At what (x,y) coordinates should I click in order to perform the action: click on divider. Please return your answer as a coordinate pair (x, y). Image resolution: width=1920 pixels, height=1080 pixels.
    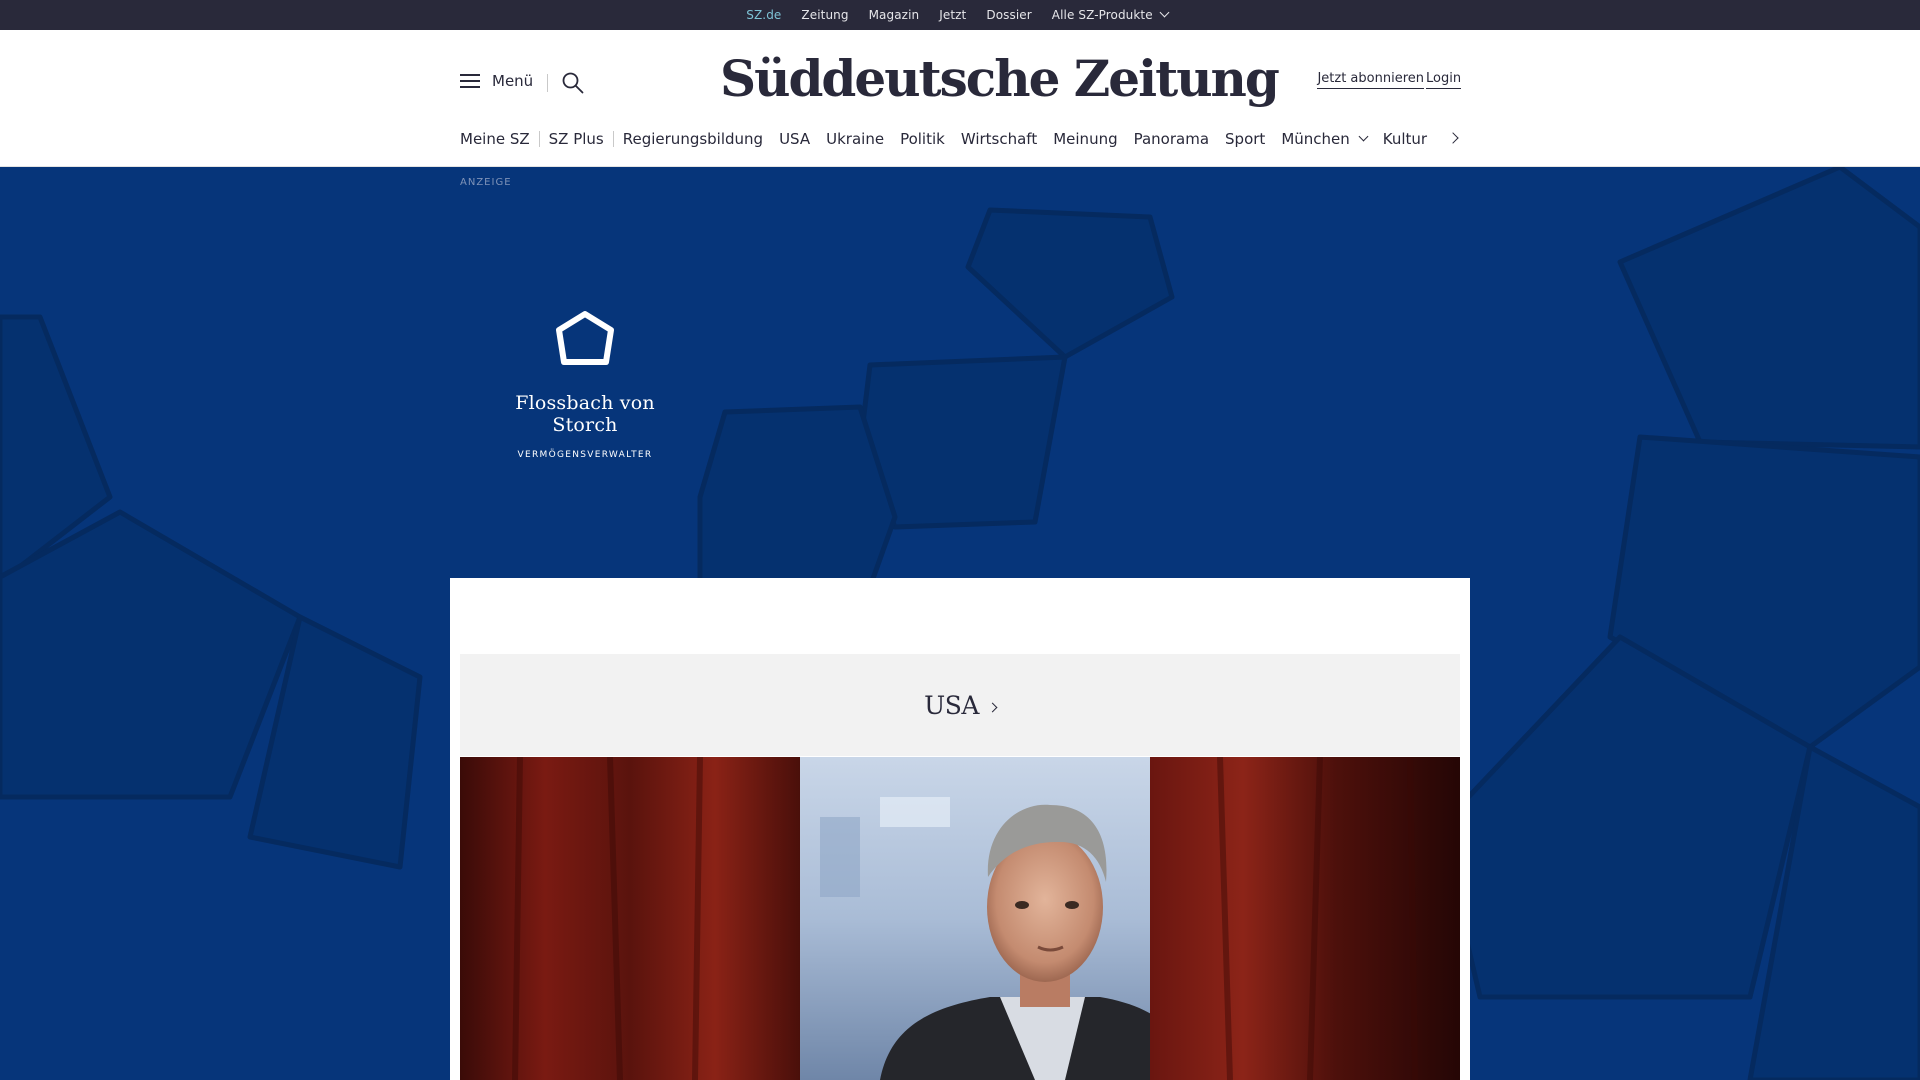
    Looking at the image, I should click on (547, 83).